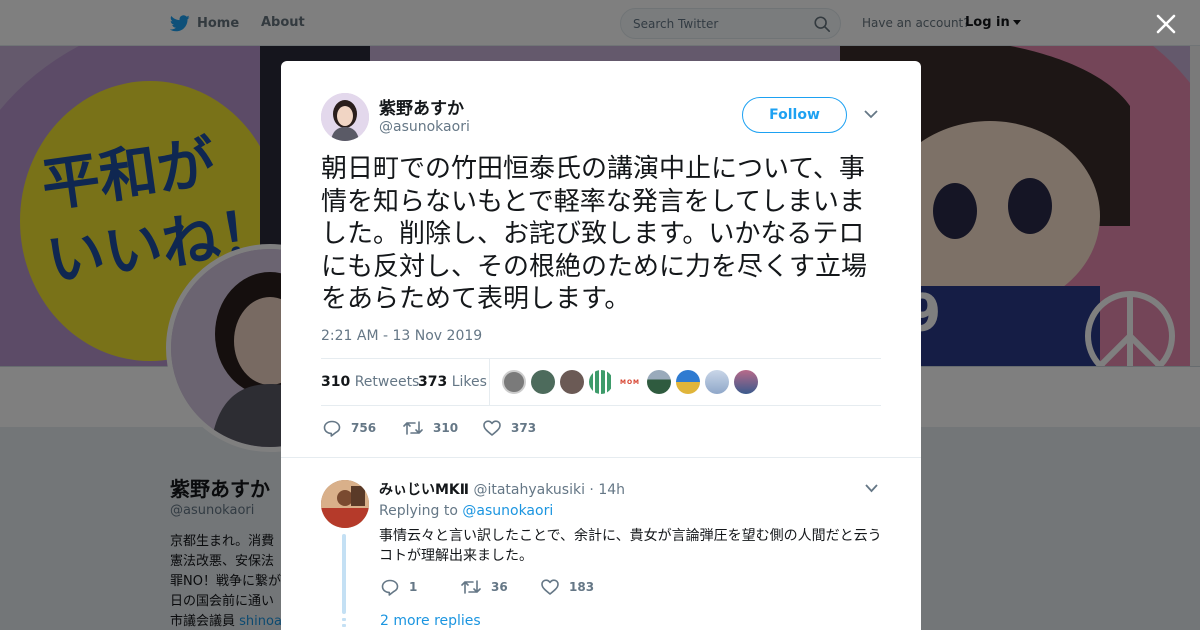 The height and width of the screenshot is (630, 1200). I want to click on retweet-action: 36, so click(484, 587).